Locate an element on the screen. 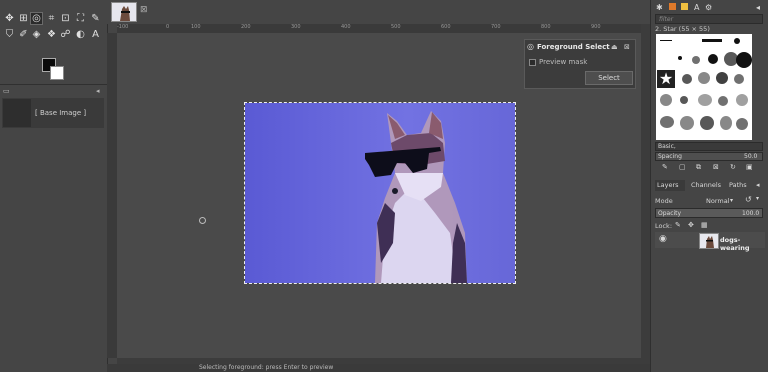  delete-brush-icon: ⊠ is located at coordinates (716, 167).